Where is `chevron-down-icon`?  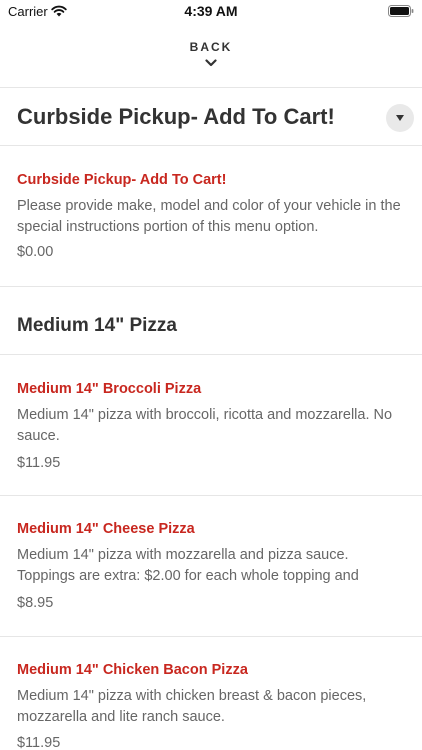 chevron-down-icon is located at coordinates (211, 63).